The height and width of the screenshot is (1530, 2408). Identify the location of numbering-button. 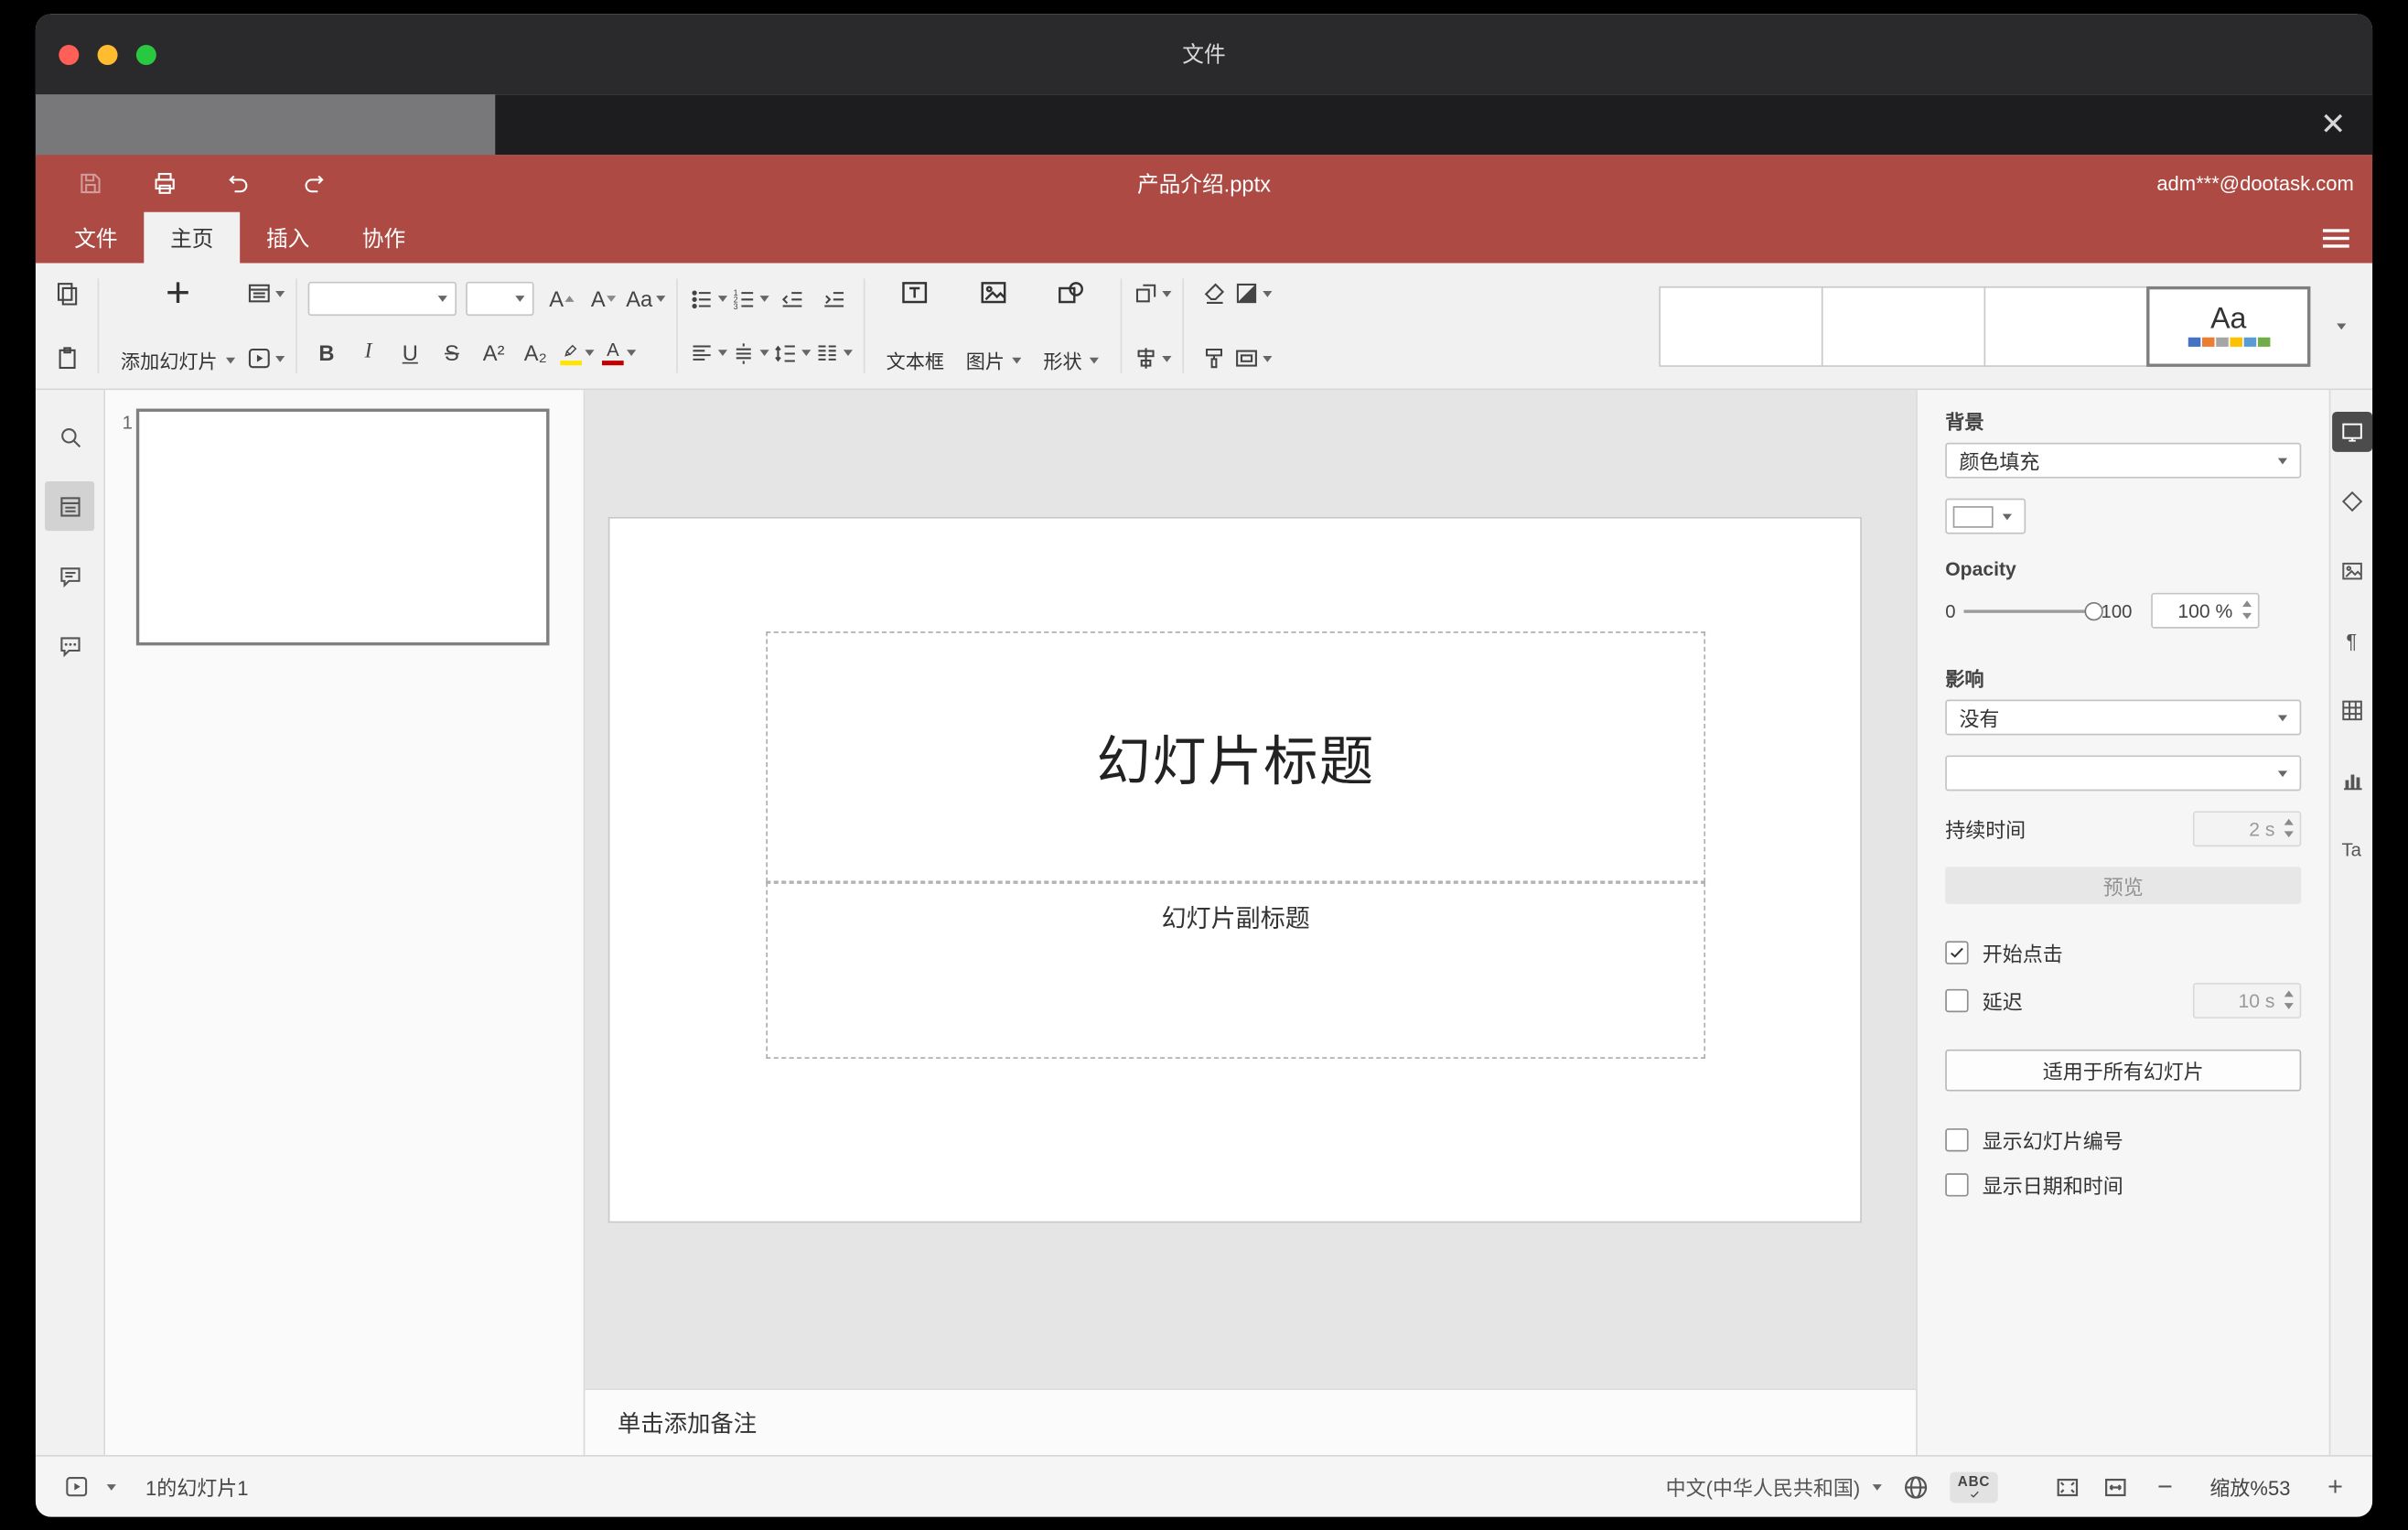
(749, 298).